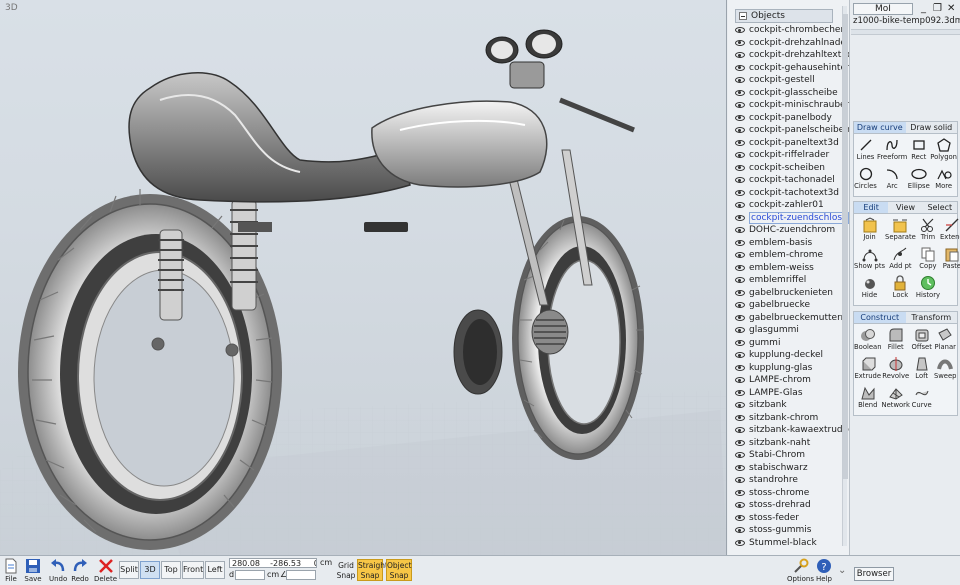 This screenshot has width=960, height=585. I want to click on object-item: sitzbank-chrom, so click(788, 418).